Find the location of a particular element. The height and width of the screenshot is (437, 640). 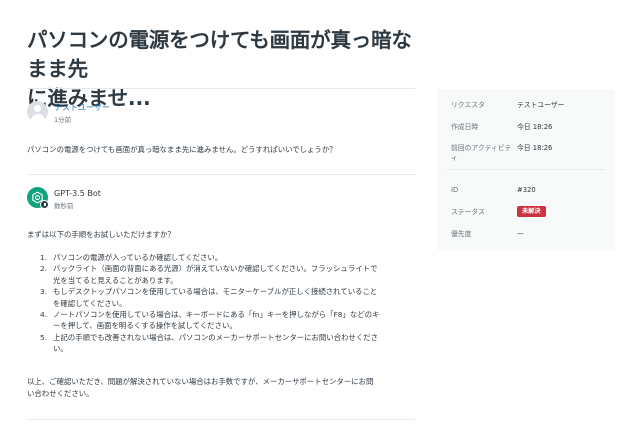

list-item: 1. パソコンの電源が入っているか確認してください。 is located at coordinates (131, 257).